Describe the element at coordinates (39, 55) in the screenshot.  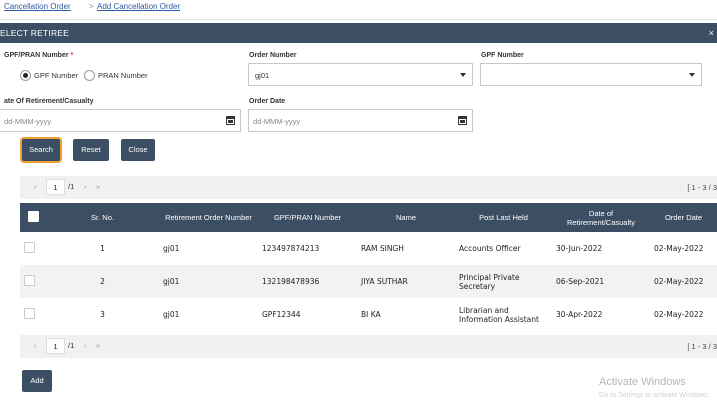
I see `gpf-pran-label: GPF/PRAN Number *` at that location.